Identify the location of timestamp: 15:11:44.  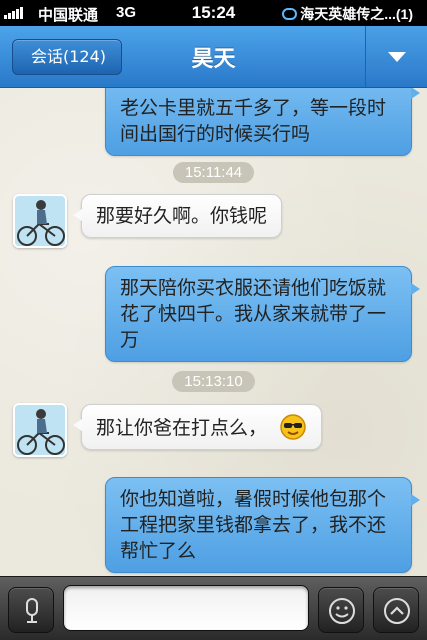
(213, 172).